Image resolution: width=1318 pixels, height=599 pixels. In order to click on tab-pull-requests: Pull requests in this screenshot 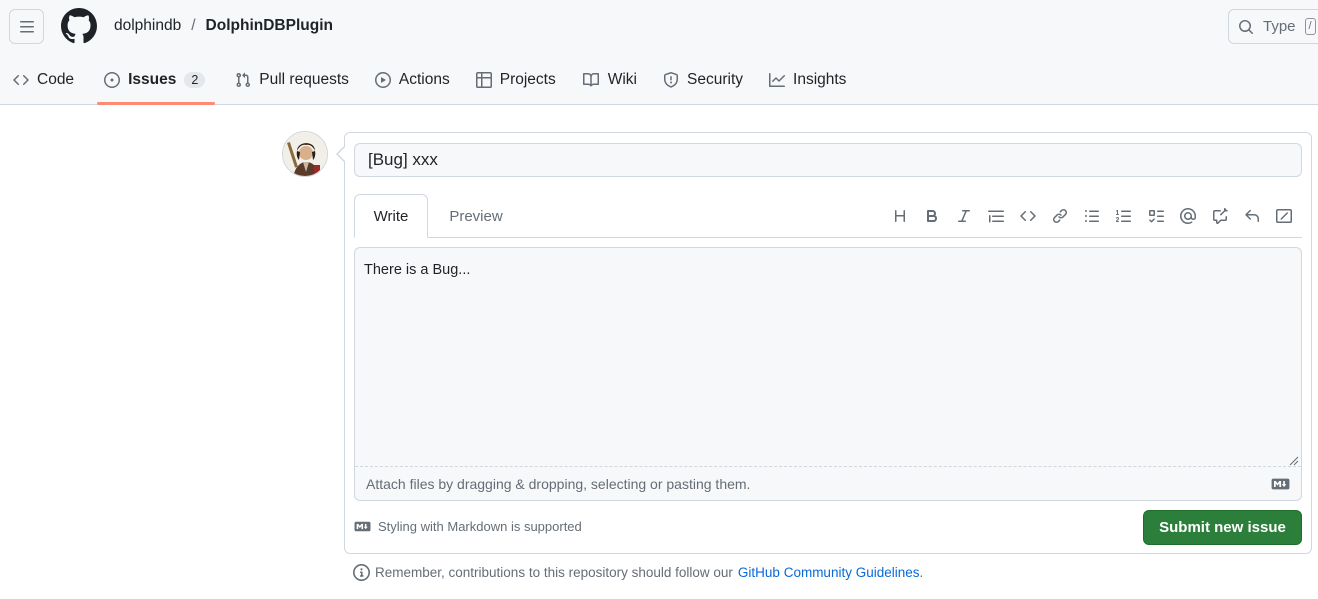, I will do `click(292, 80)`.